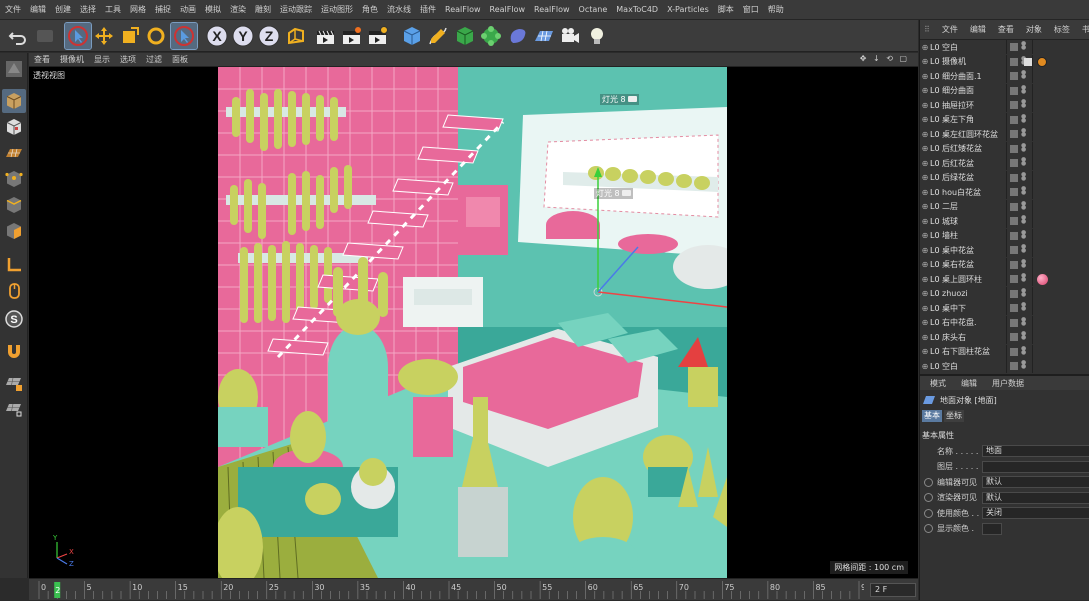 The width and height of the screenshot is (1089, 601). What do you see at coordinates (217, 36) in the screenshot?
I see `x-axis-lock-button: X` at bounding box center [217, 36].